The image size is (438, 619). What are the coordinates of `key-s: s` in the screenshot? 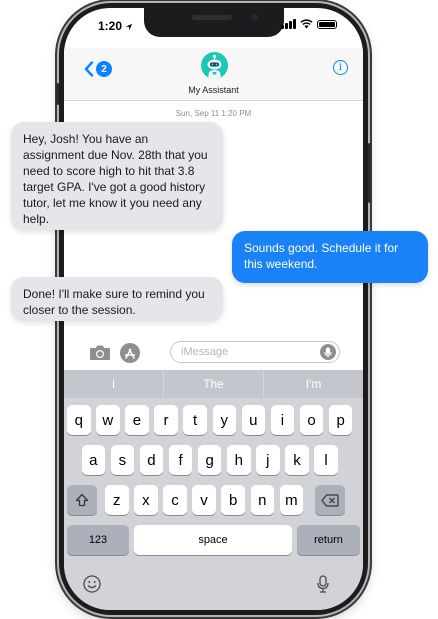 It's located at (122, 460).